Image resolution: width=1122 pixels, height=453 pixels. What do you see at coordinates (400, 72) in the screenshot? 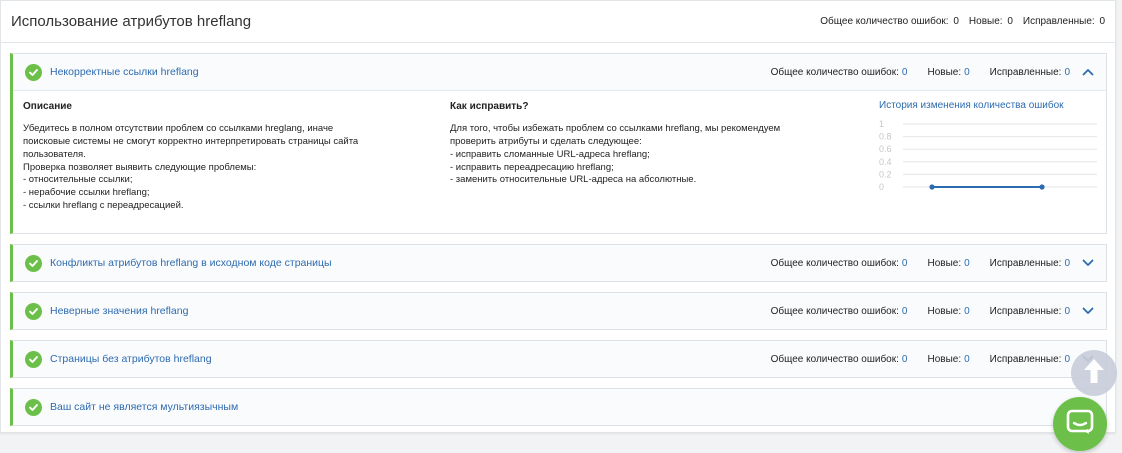
I see `check-title: Некорректные ссылки hreflang` at bounding box center [400, 72].